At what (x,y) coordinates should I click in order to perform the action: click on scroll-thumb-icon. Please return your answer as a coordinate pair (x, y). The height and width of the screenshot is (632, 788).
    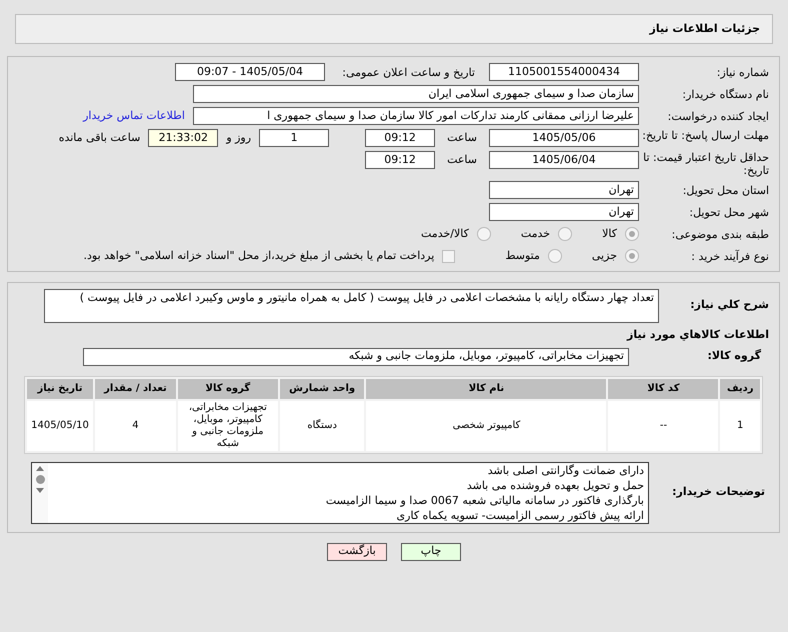
    Looking at the image, I should click on (40, 479).